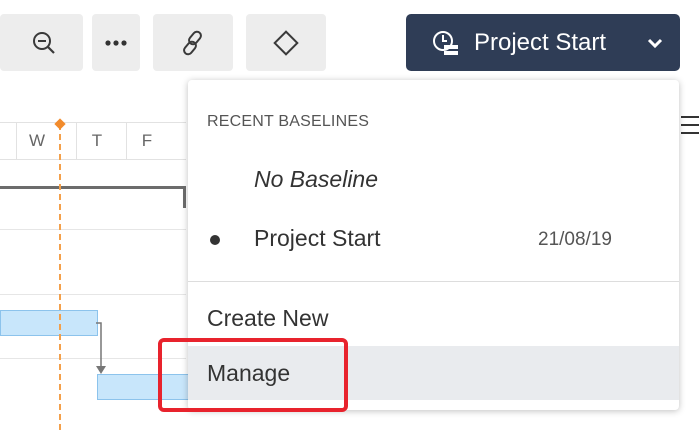  I want to click on zoom-out-icon, so click(44, 43).